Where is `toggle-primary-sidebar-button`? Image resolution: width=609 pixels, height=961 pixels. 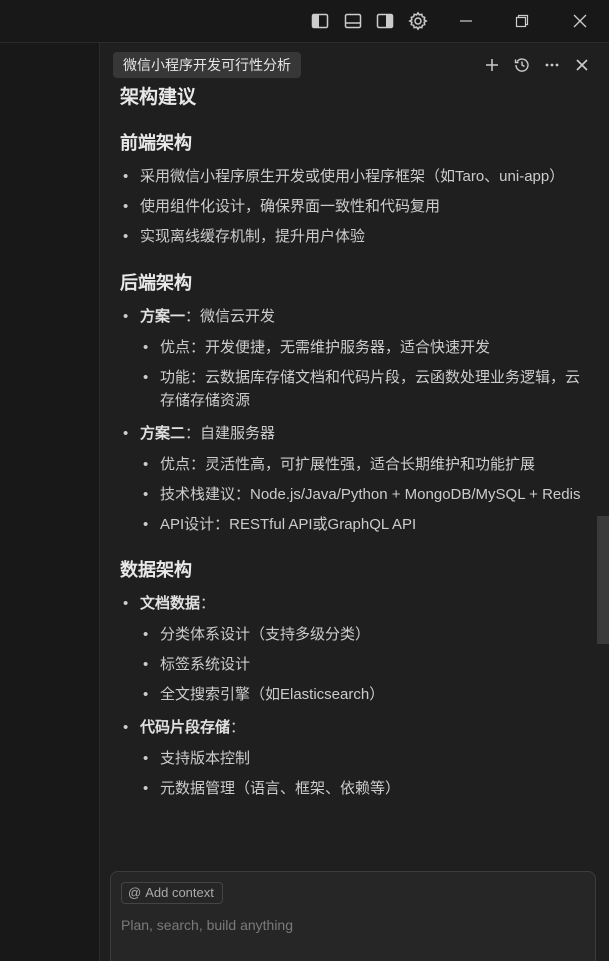
toggle-primary-sidebar-button is located at coordinates (320, 21).